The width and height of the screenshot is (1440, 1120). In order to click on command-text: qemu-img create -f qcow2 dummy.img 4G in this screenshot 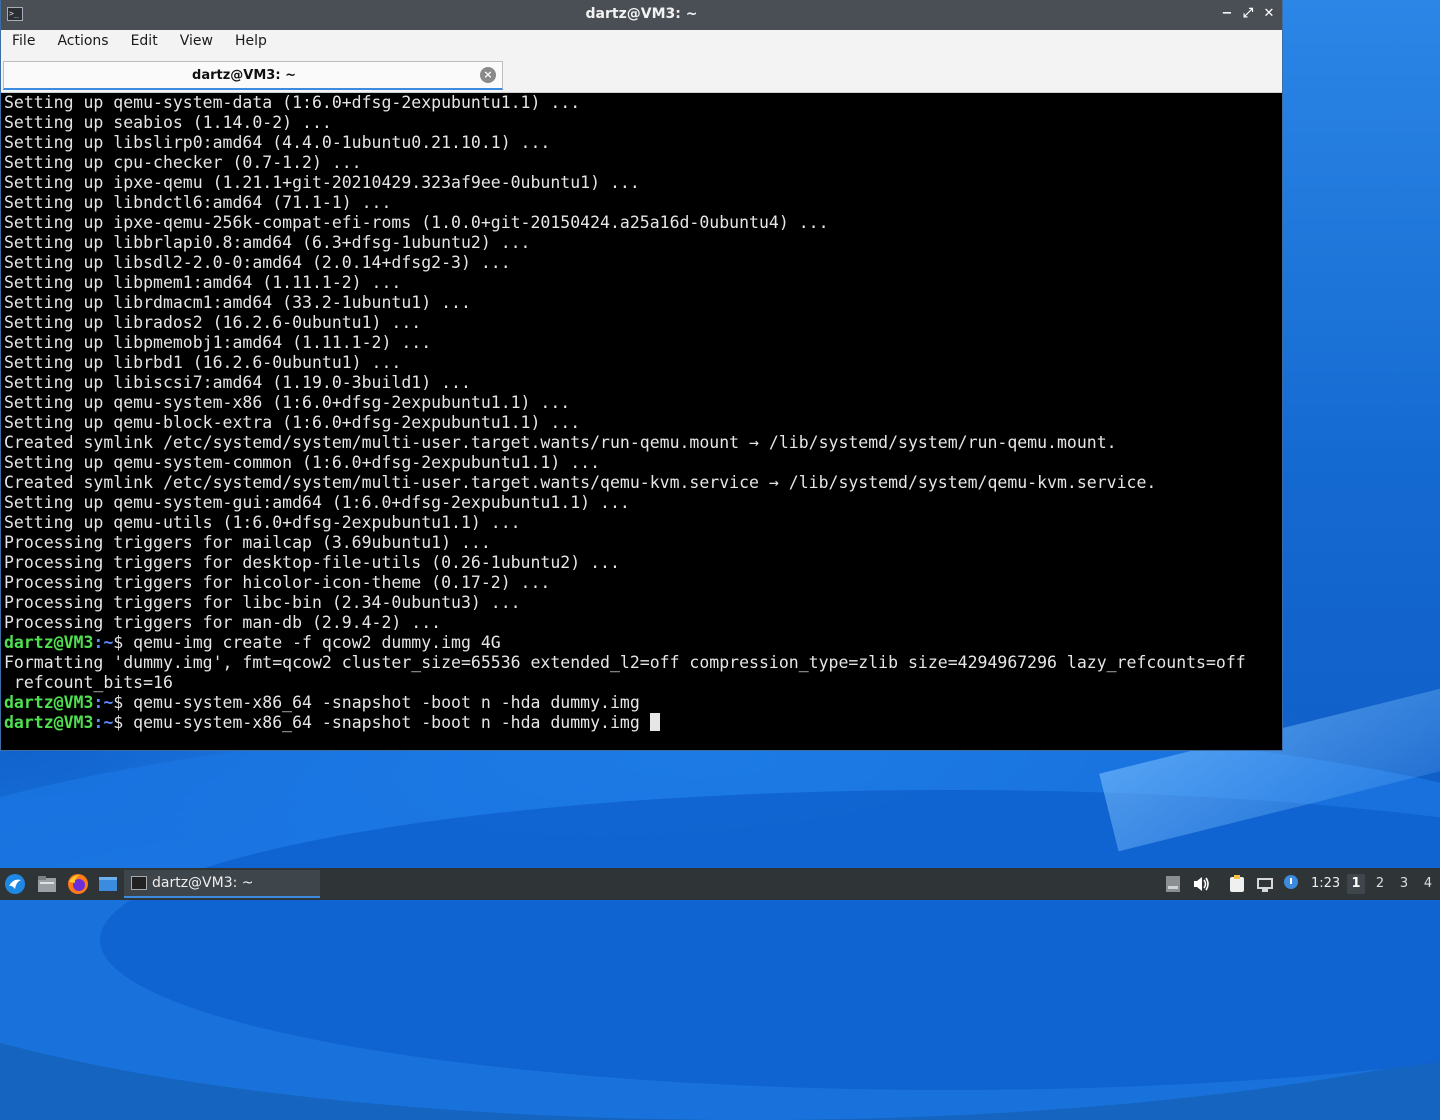, I will do `click(317, 642)`.